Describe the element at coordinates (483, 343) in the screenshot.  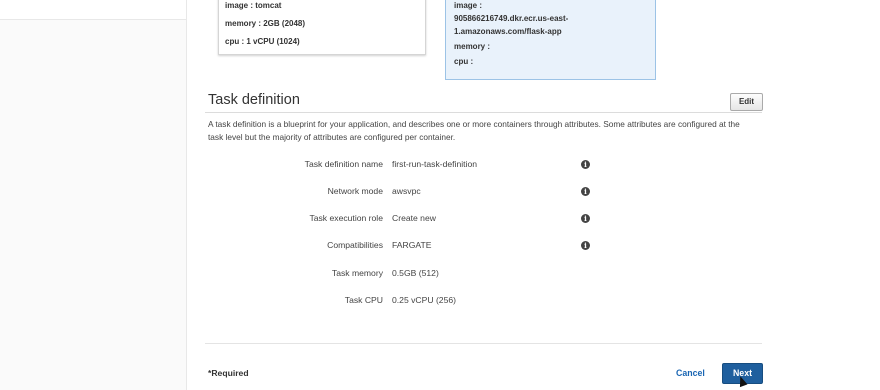
I see `footer-divider` at that location.